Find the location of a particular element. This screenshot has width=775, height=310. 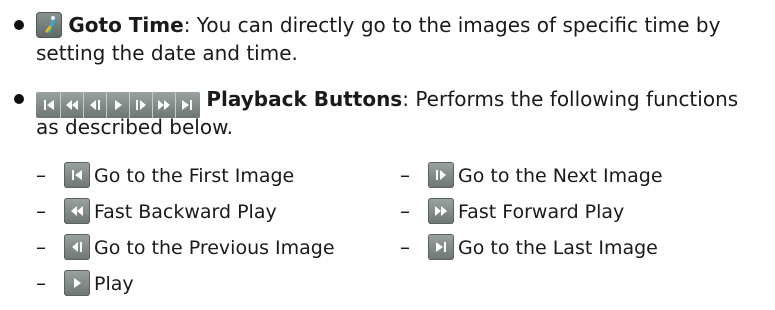

function-next-image: Go to the Next Image is located at coordinates (545, 175).